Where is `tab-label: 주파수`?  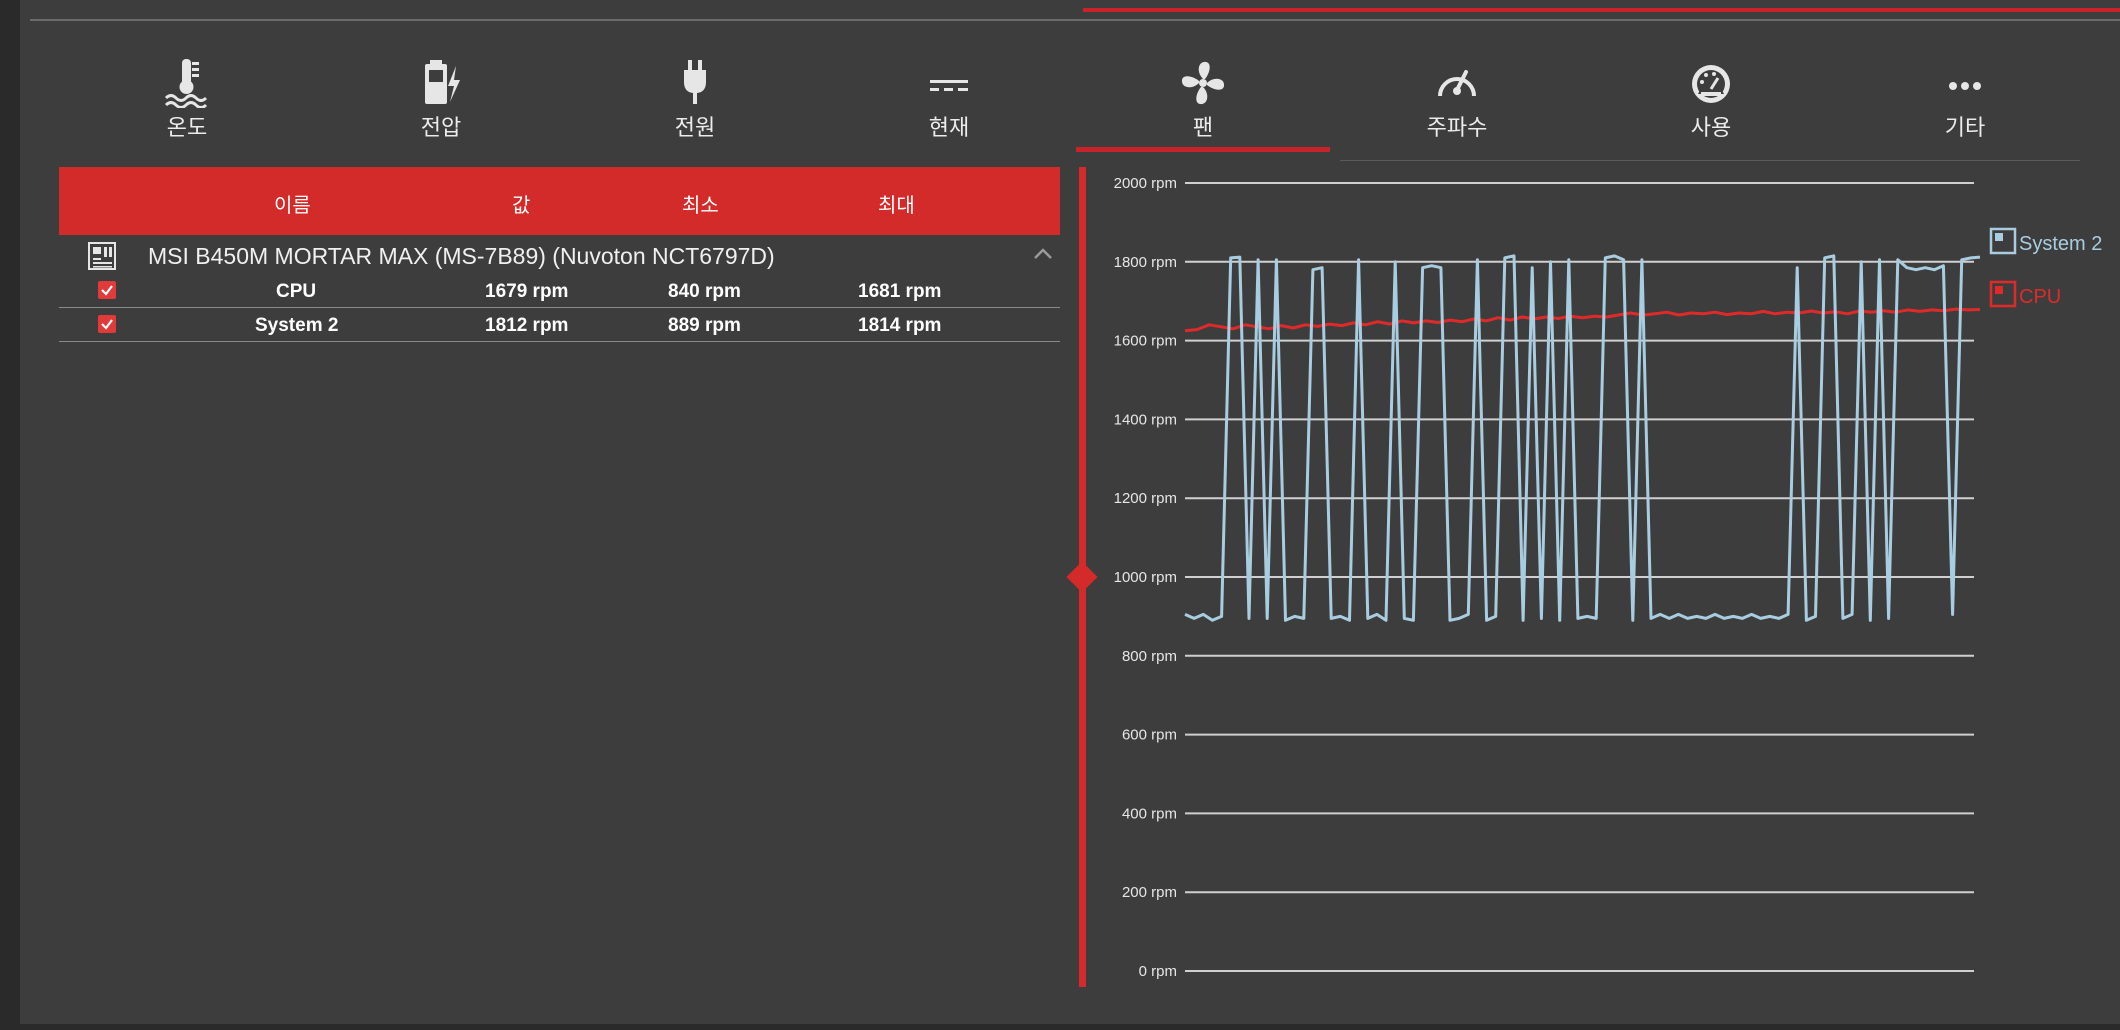 tab-label: 주파수 is located at coordinates (1457, 127).